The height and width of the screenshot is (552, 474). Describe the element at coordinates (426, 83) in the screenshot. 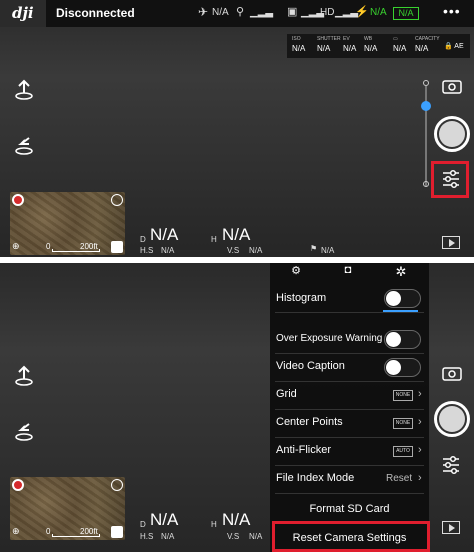

I see `zoom-rail-top` at that location.